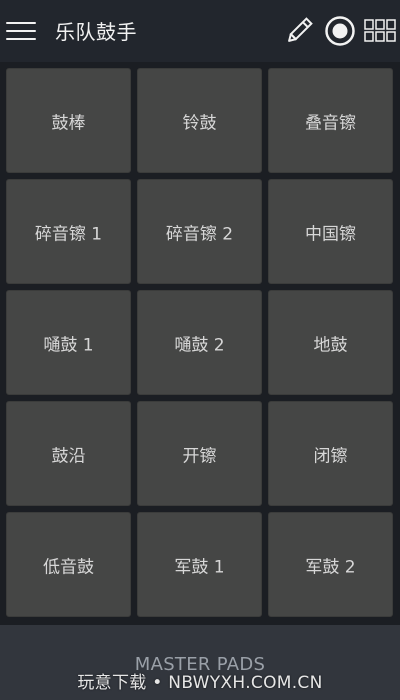 The height and width of the screenshot is (700, 400). I want to click on pad-label: 低音鼓, so click(68, 567).